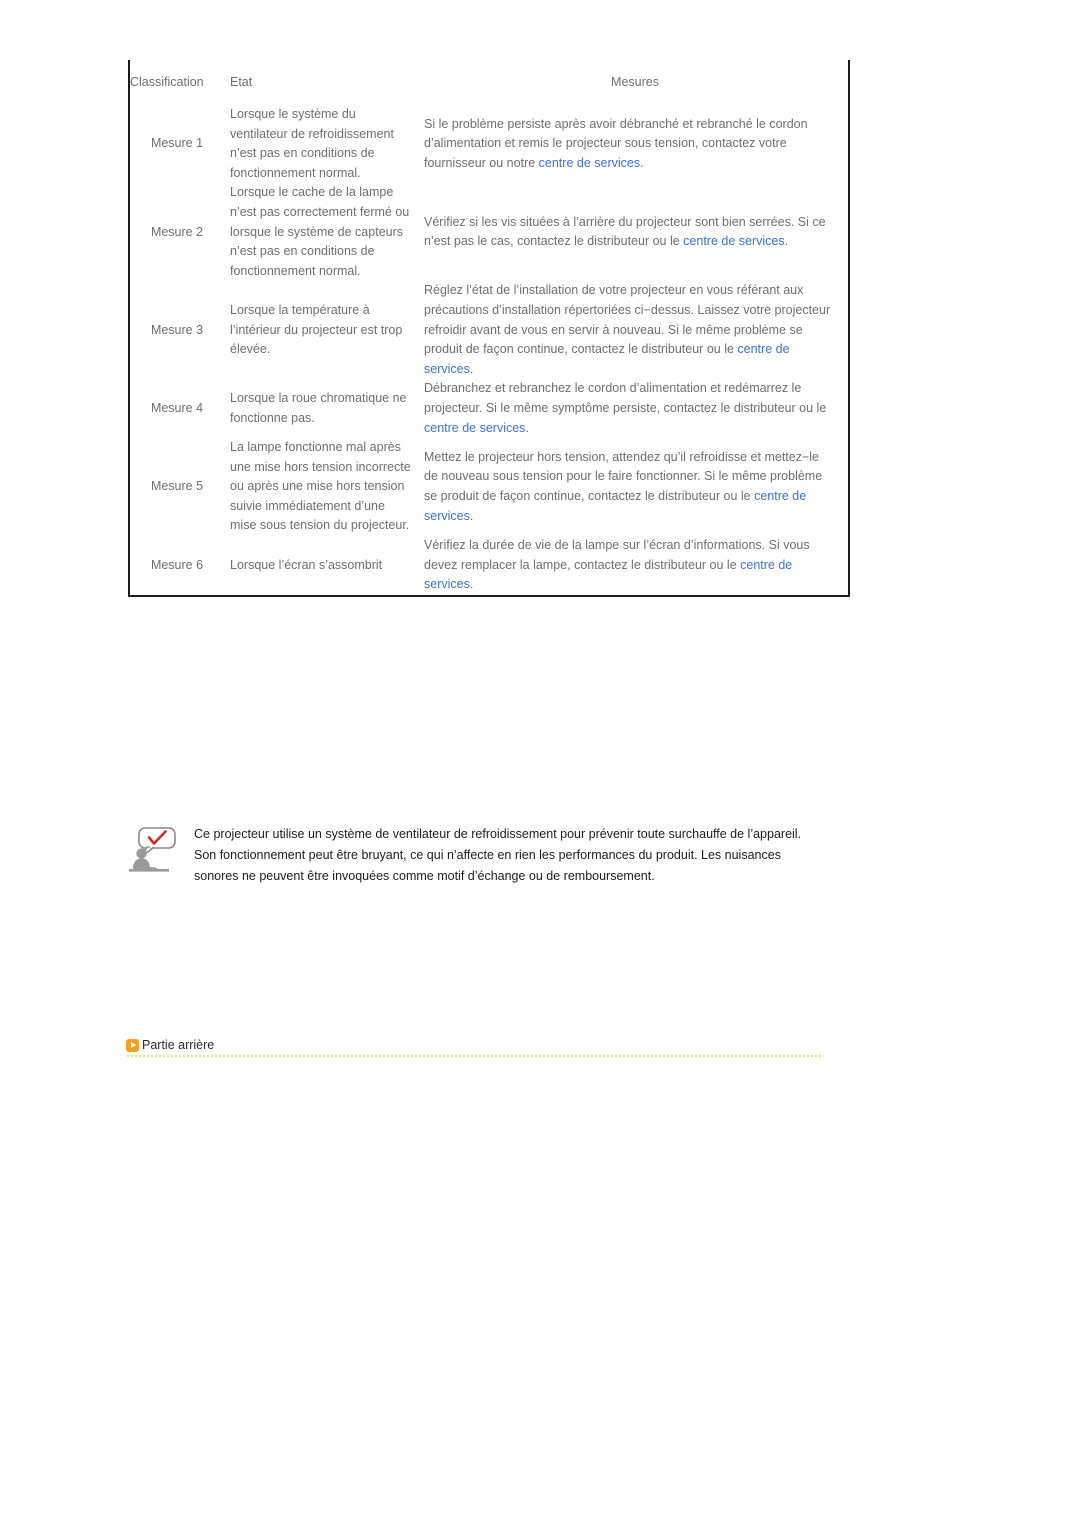 This screenshot has width=1080, height=1528. I want to click on cell-classification: Mesure 2, so click(177, 231).